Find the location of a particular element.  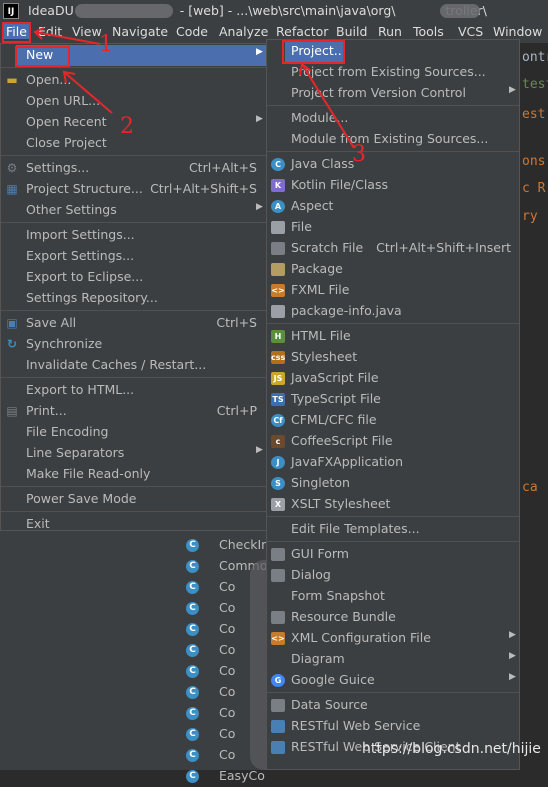

java-class-icon: C is located at coordinates (192, 776).